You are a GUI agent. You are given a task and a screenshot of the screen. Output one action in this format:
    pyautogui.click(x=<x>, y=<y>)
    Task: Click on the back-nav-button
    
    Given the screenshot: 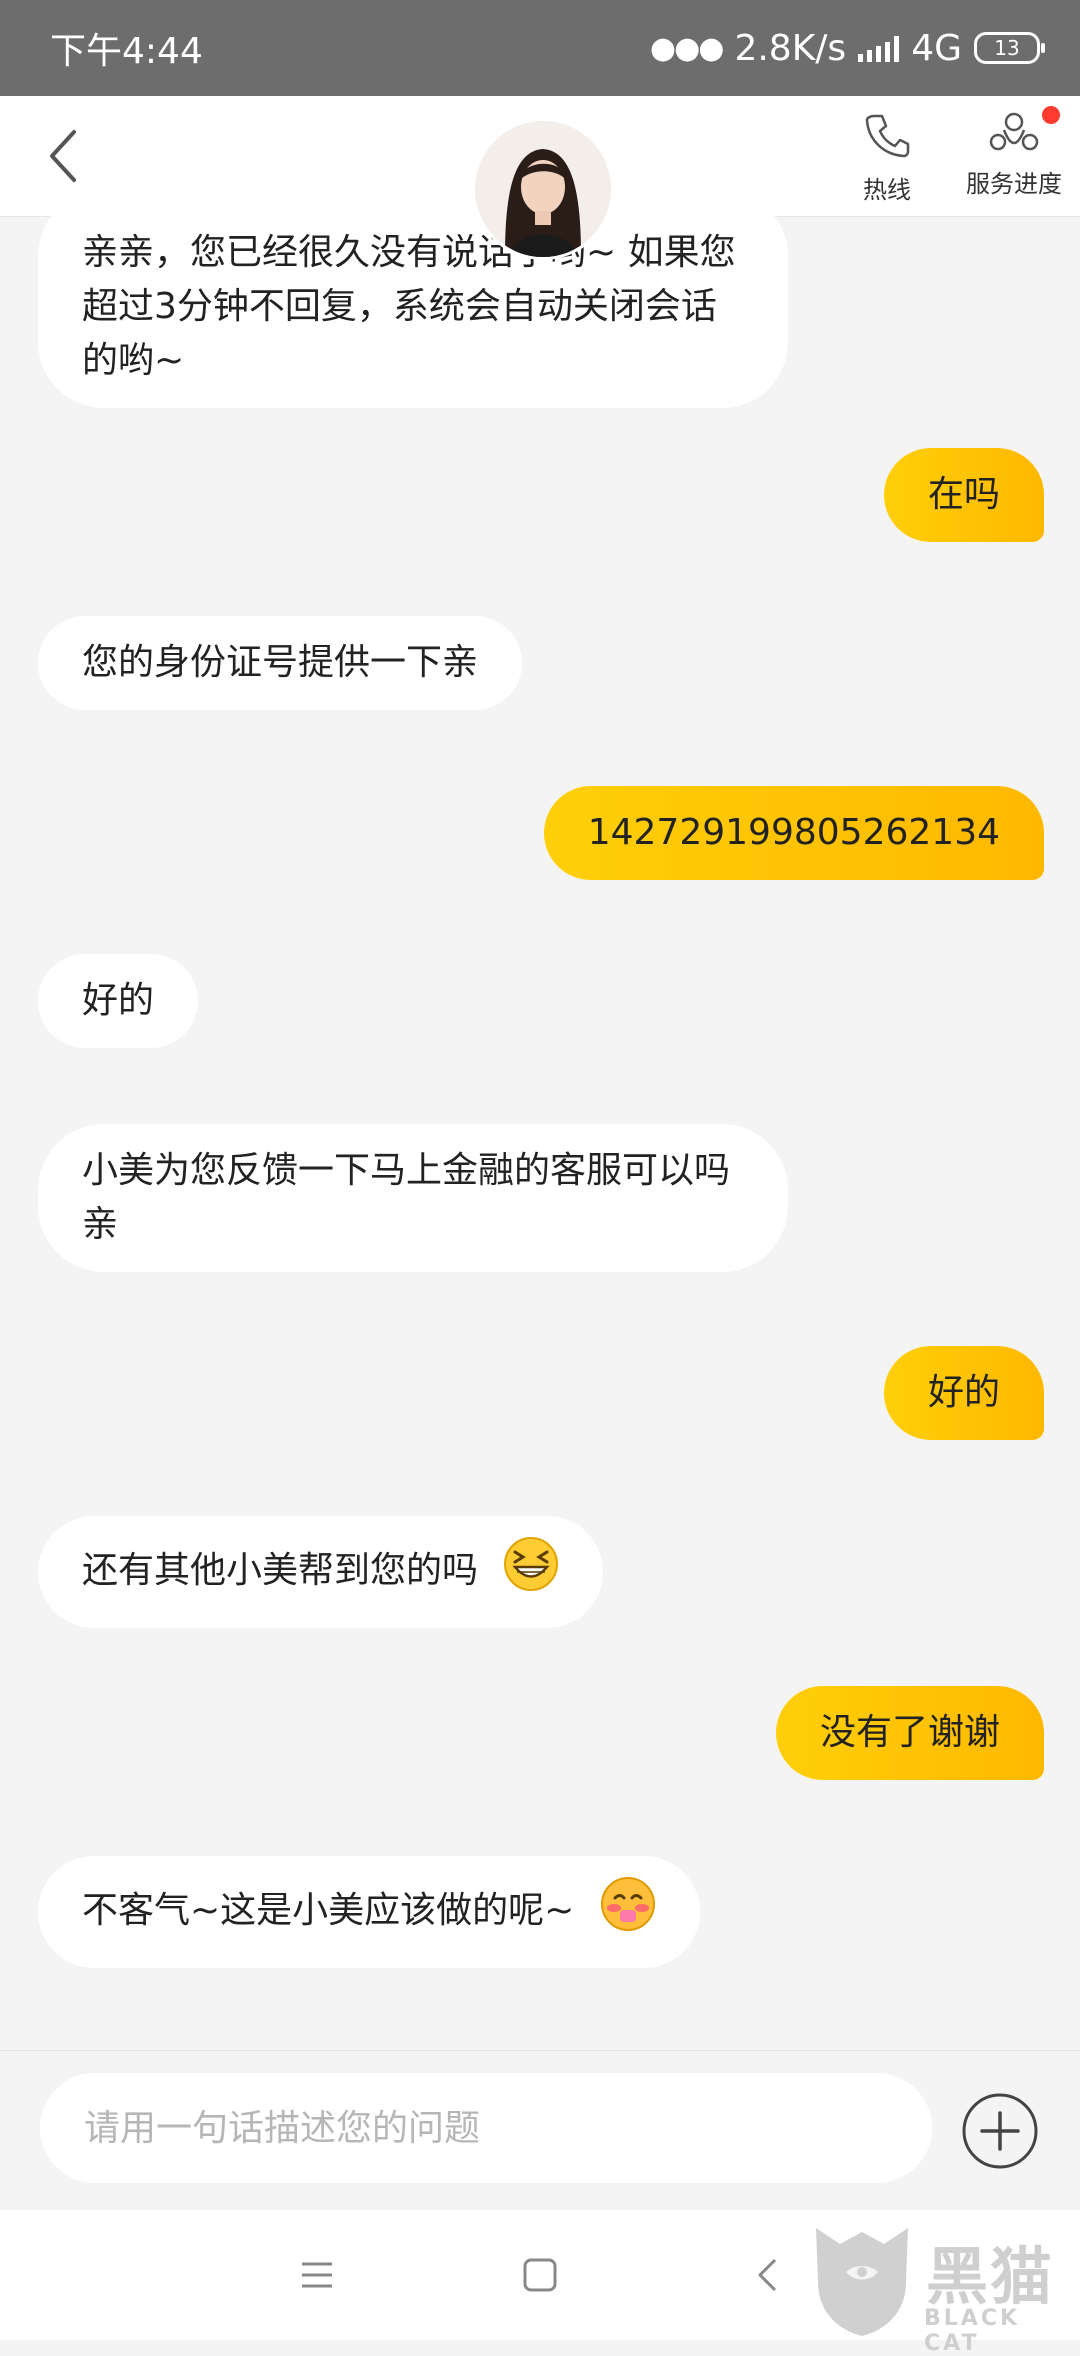 What is the action you would take?
    pyautogui.click(x=767, y=2275)
    